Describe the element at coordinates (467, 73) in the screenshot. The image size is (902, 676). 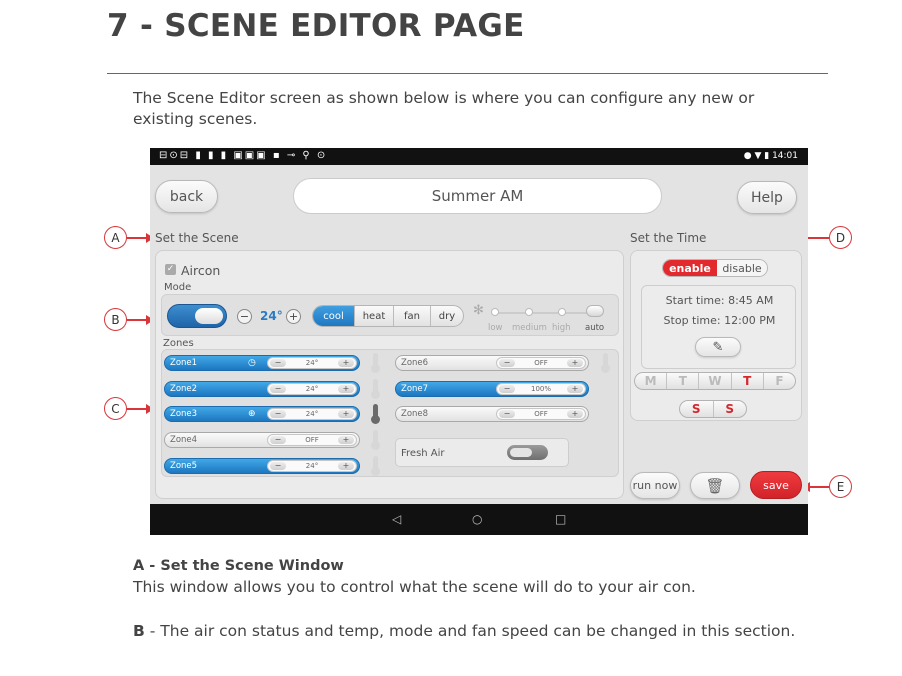
I see `title-rule` at that location.